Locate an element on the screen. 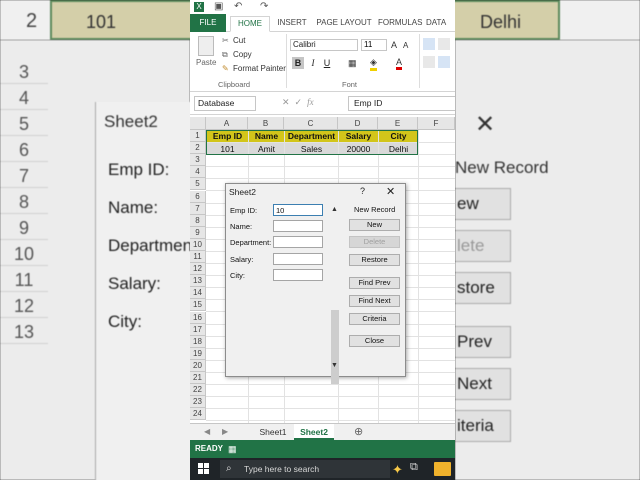 Image resolution: width=640 pixels, height=480 pixels. row-header: 8 is located at coordinates (198, 220).